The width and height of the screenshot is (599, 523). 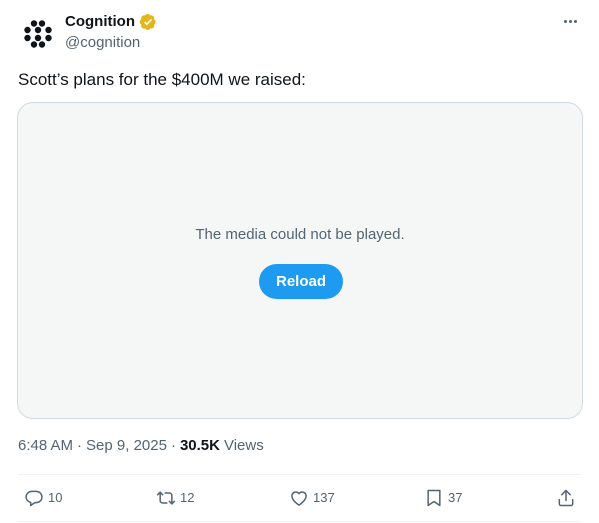 What do you see at coordinates (102, 43) in the screenshot?
I see `author-handle: @cognition` at bounding box center [102, 43].